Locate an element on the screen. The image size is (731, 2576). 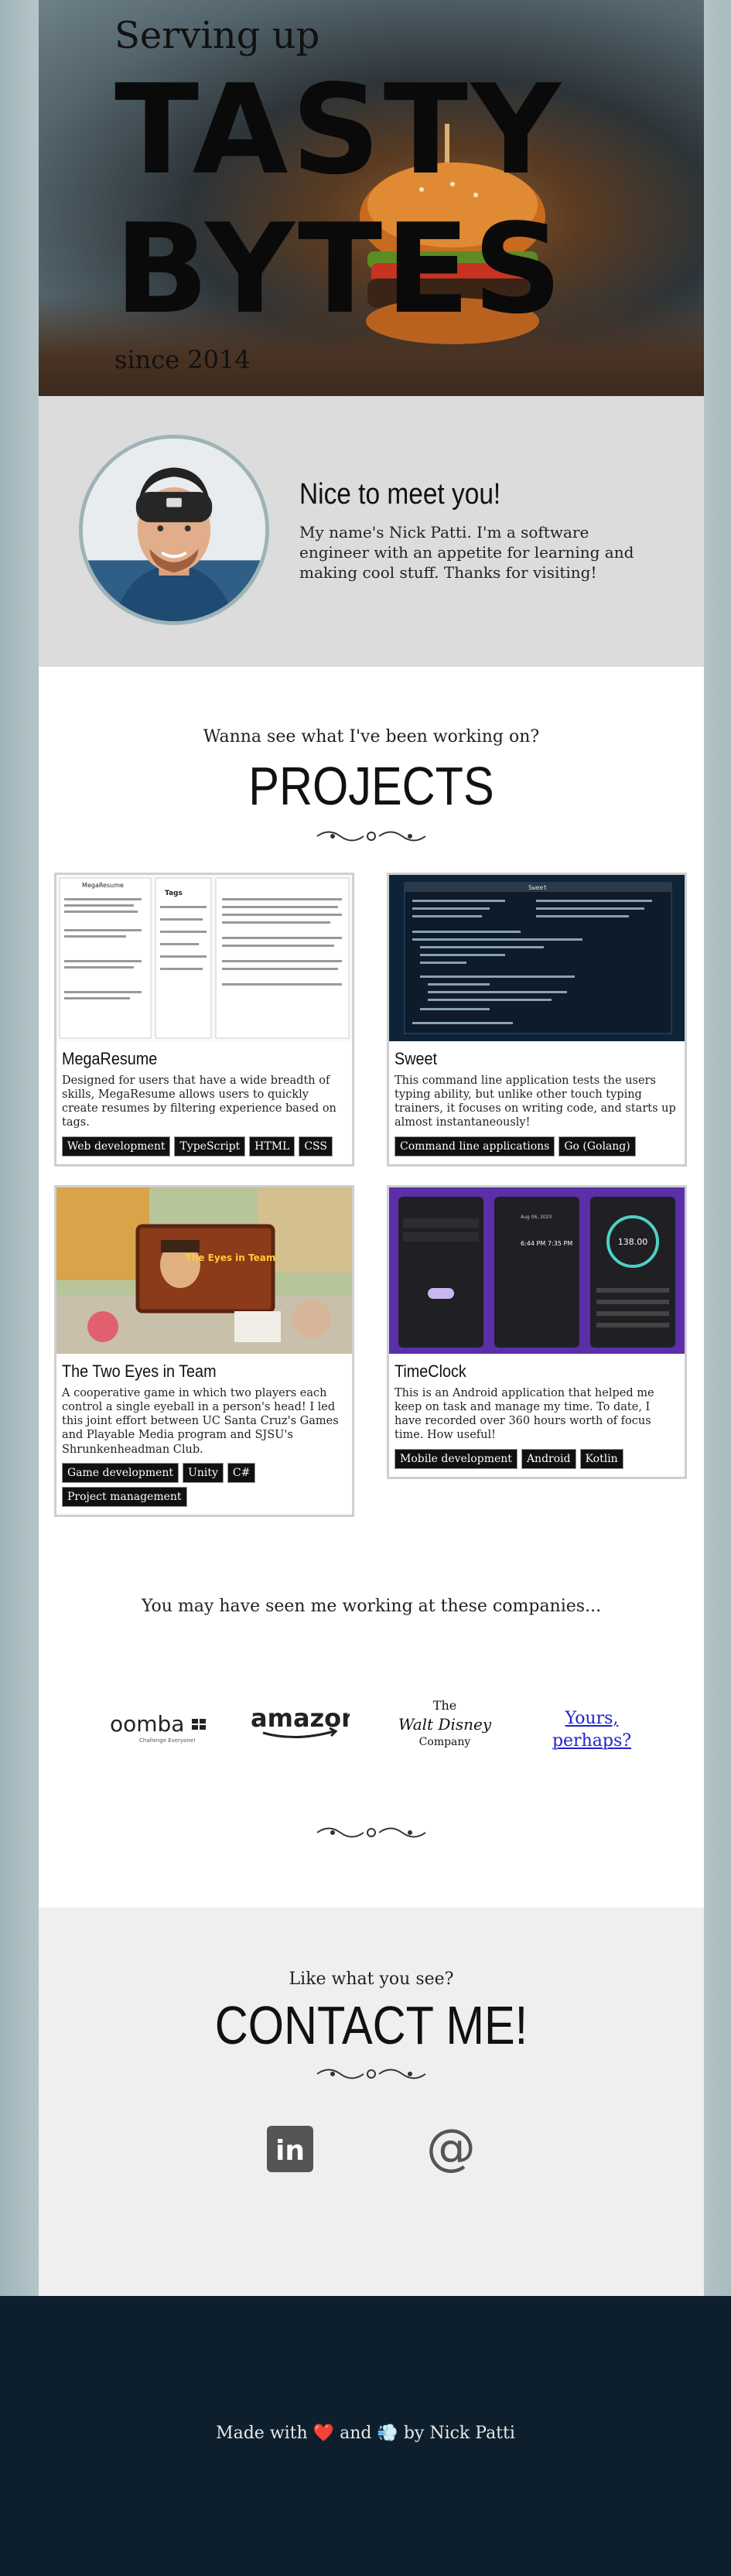
svg-text: Challenge Everyone! is located at coordinates (167, 1741).